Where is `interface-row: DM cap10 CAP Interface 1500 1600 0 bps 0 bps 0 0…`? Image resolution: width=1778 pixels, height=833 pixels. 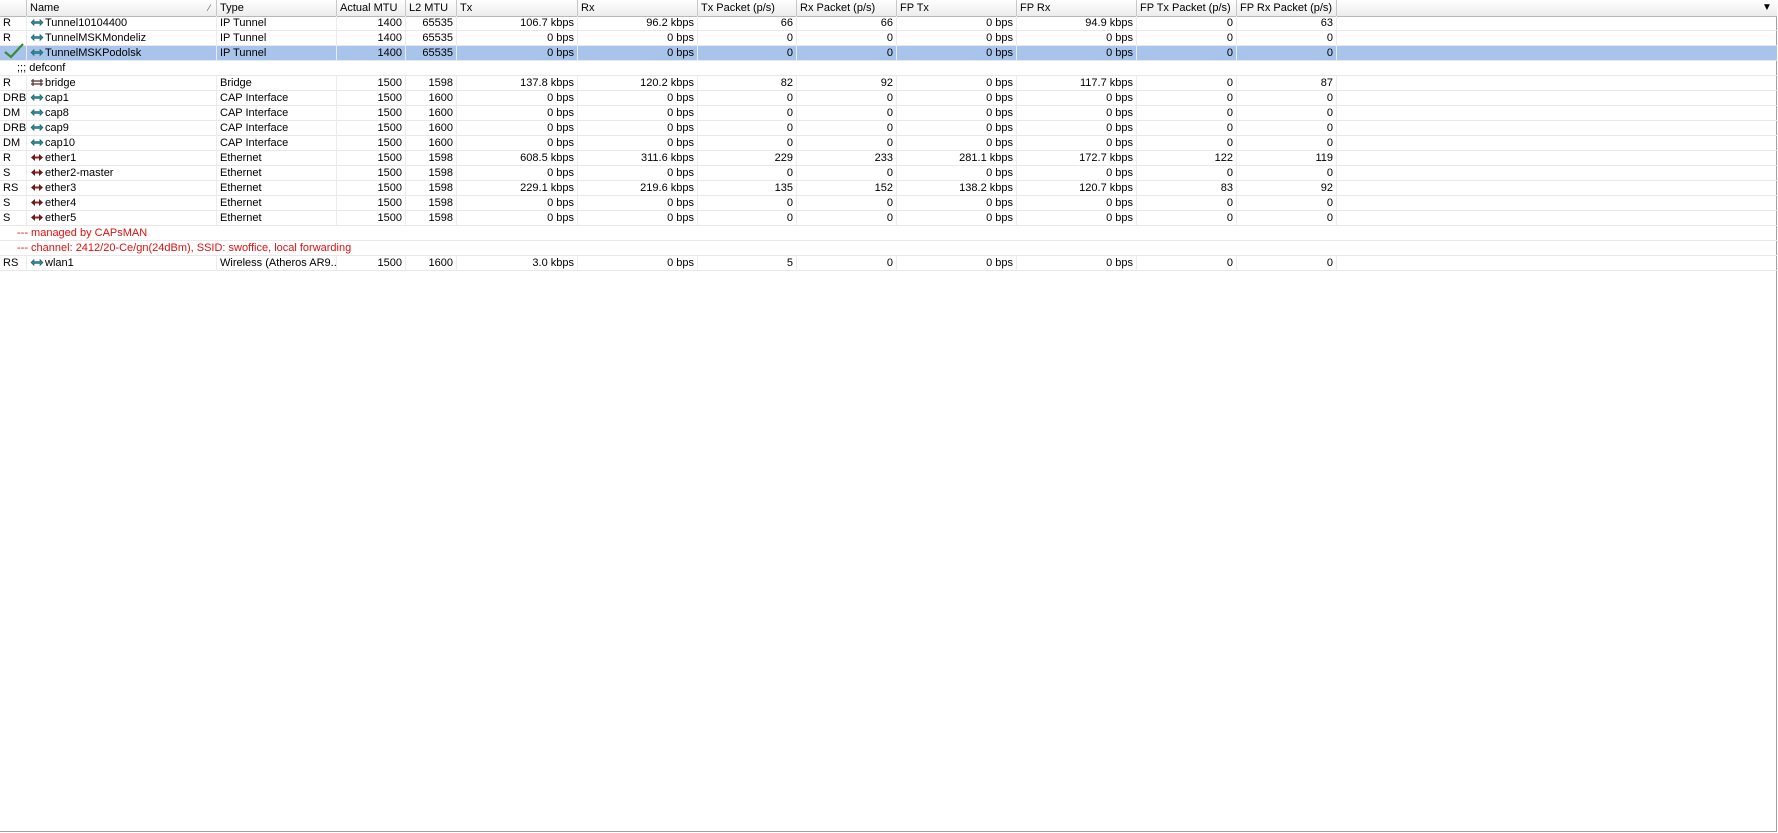
interface-row: DM cap10 CAP Interface 1500 1600 0 bps 0 bps 0 0… is located at coordinates (888, 143).